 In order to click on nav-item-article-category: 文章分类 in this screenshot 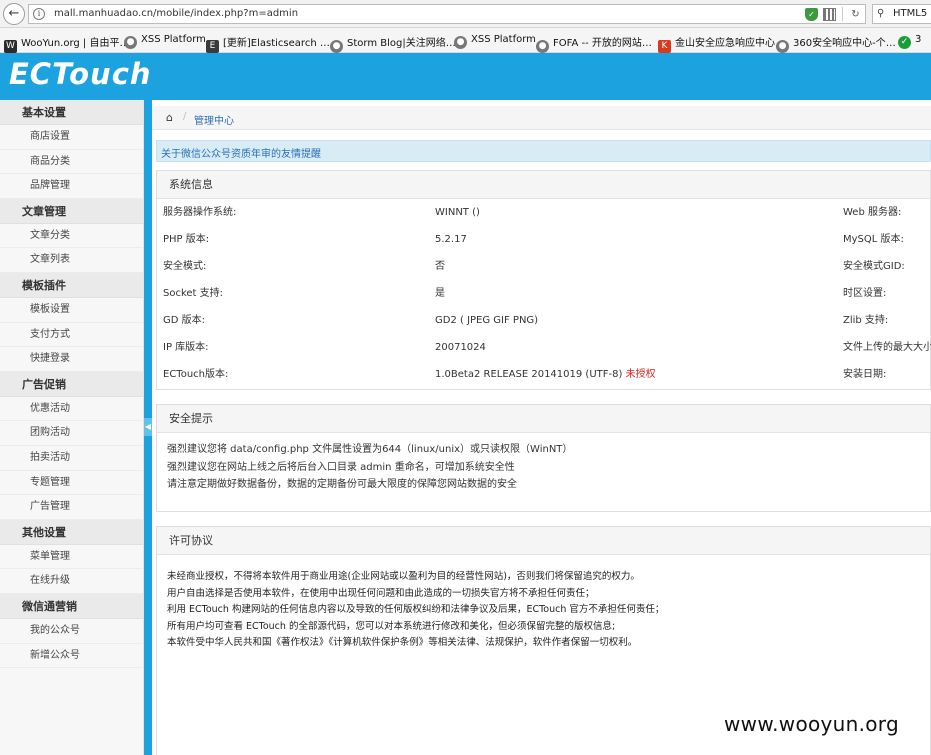, I will do `click(71, 236)`.